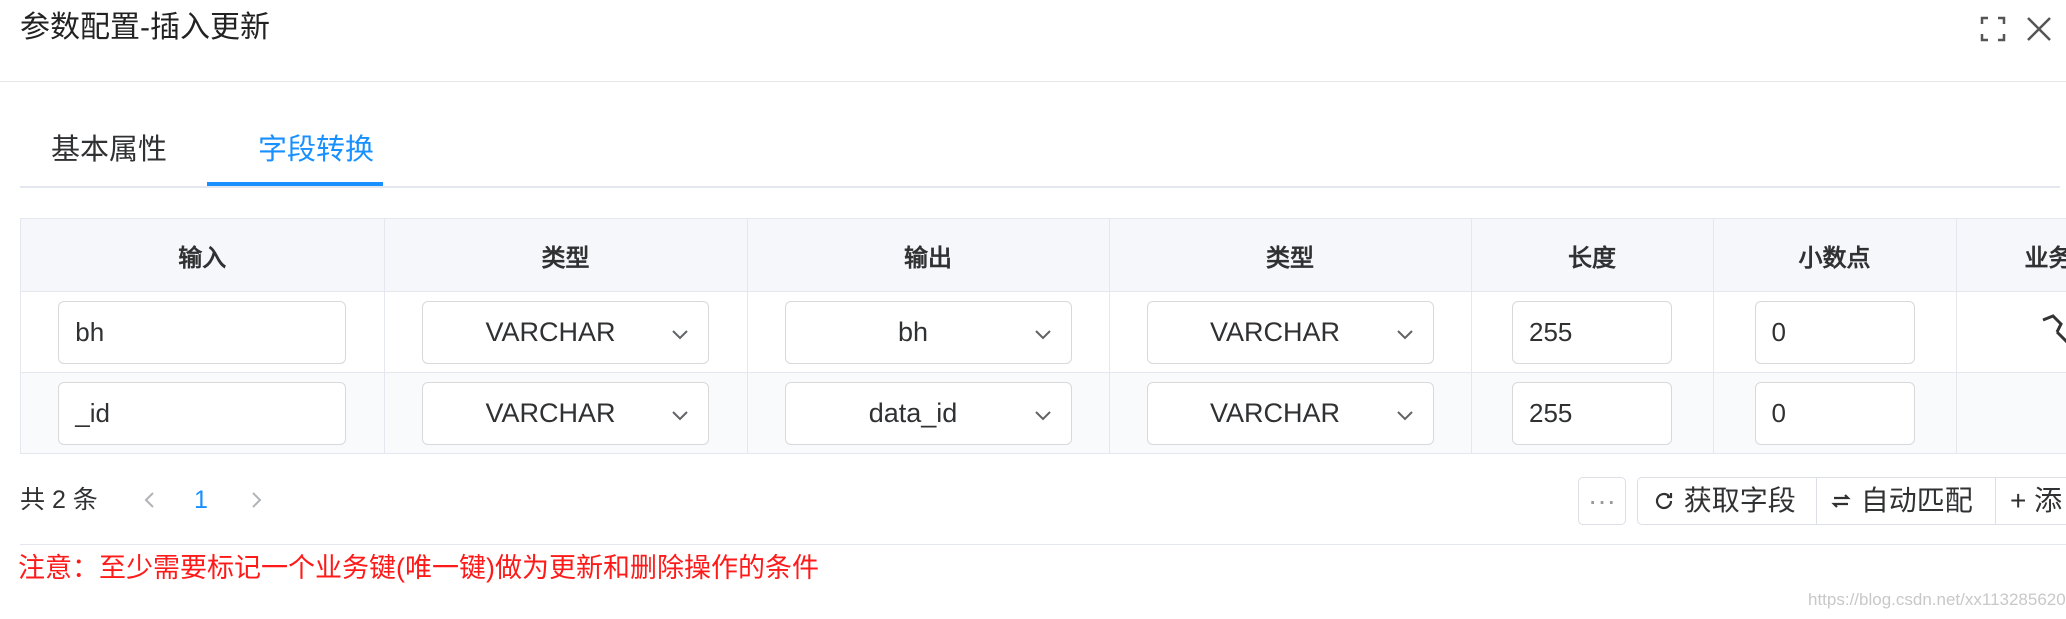 This screenshot has width=2066, height=619. I want to click on tab-basic-properties: 基本属性, so click(109, 150).